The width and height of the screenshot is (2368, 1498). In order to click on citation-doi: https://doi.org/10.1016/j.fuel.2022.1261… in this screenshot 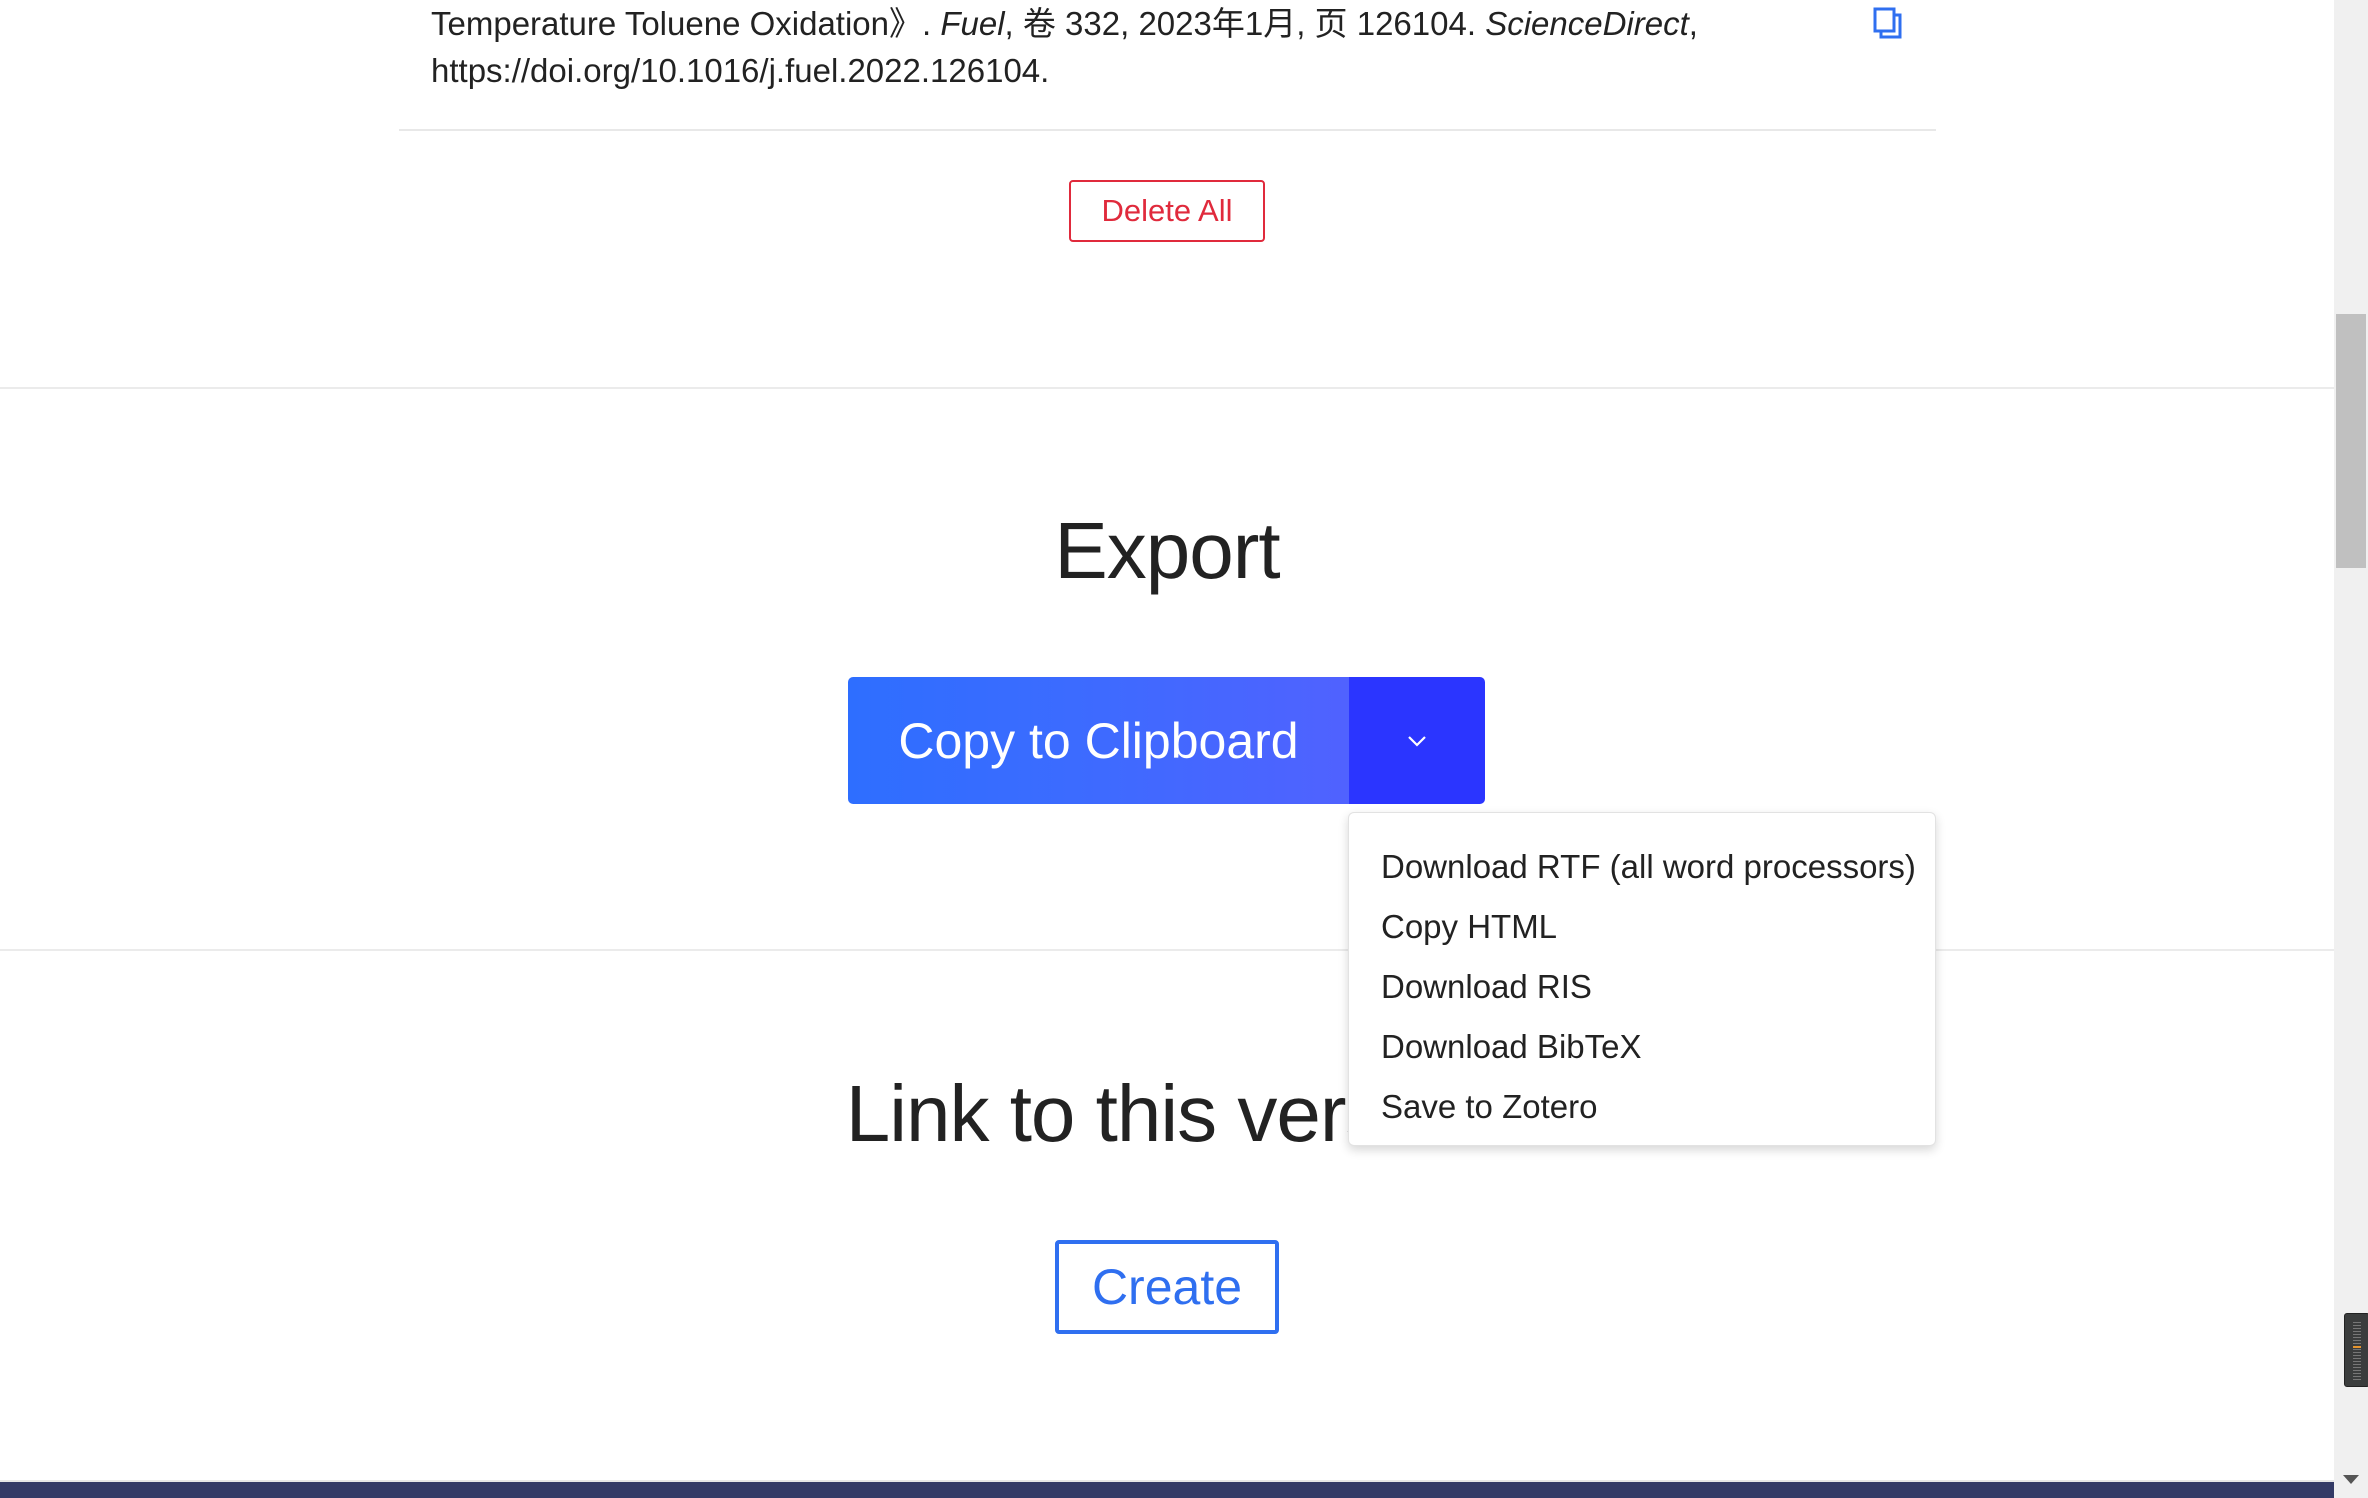, I will do `click(740, 70)`.